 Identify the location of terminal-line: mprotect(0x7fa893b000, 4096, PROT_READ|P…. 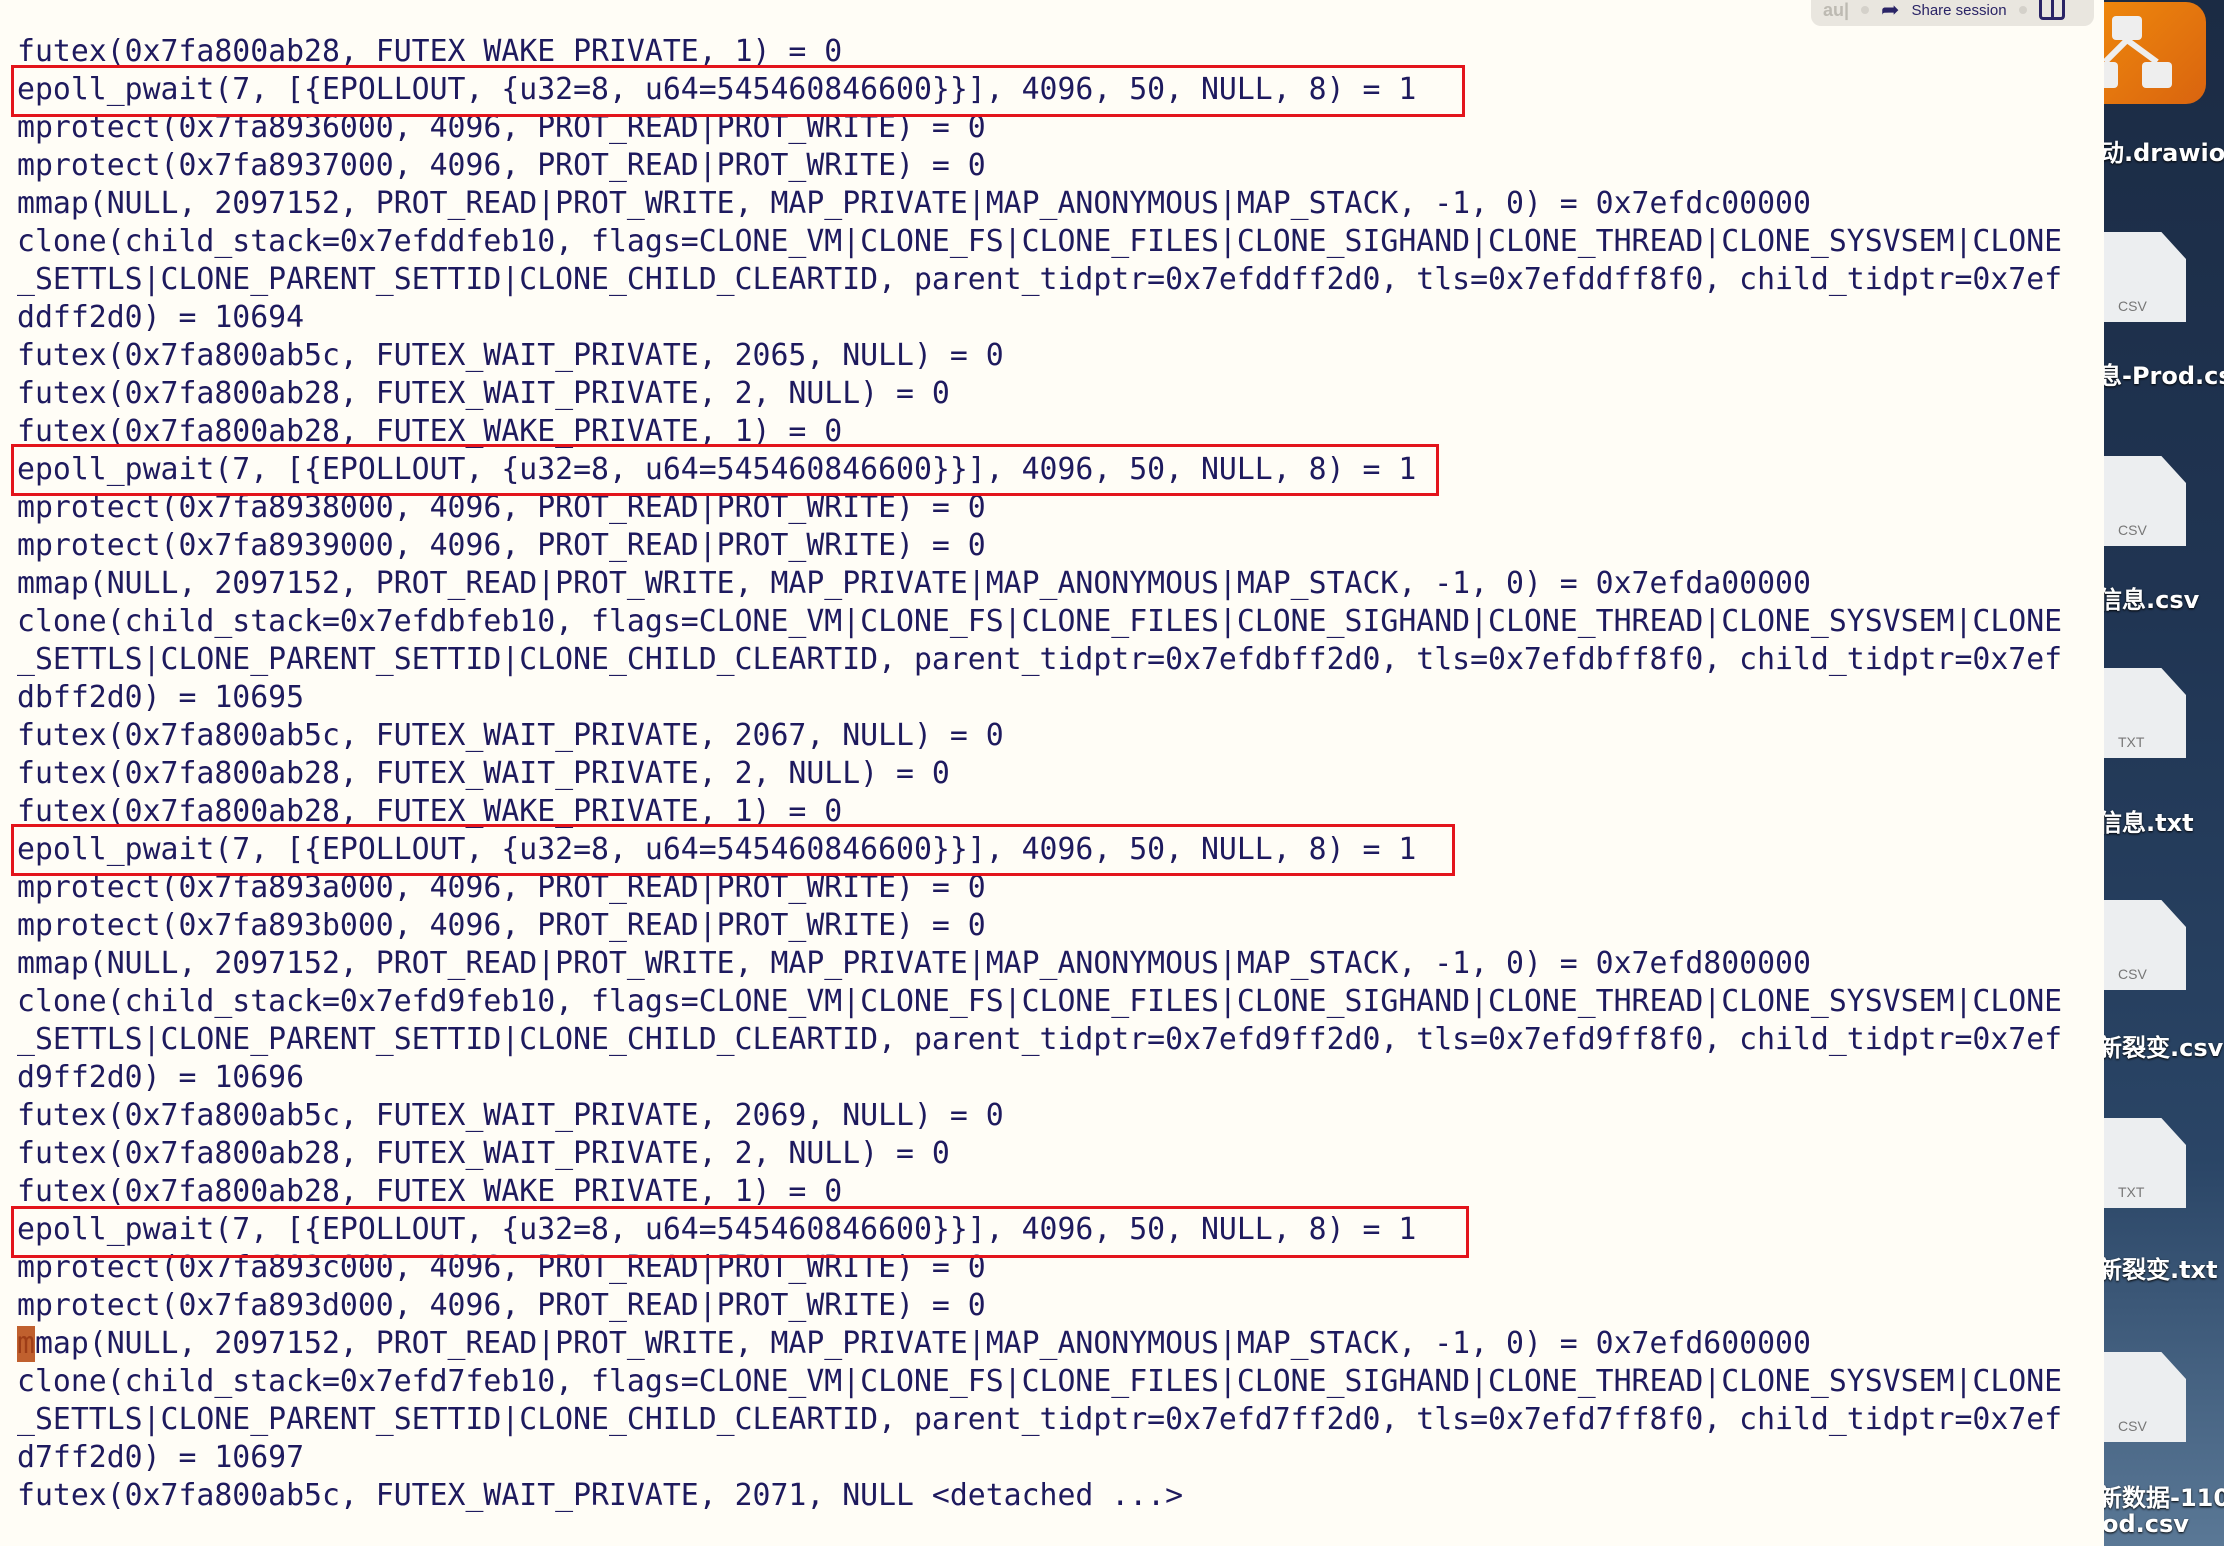
(501, 925).